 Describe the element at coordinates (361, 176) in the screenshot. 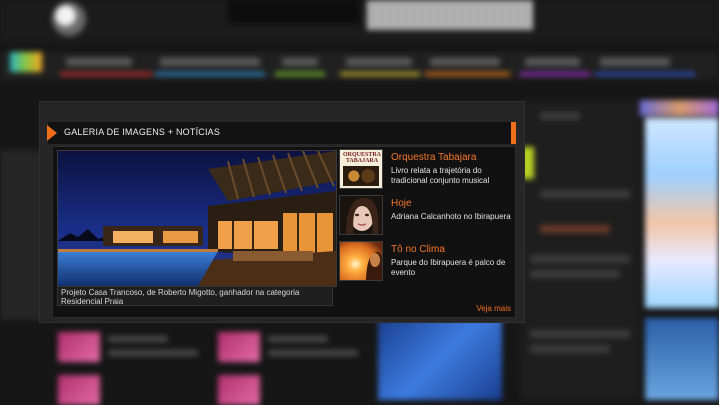

I see `book-cover-art` at that location.